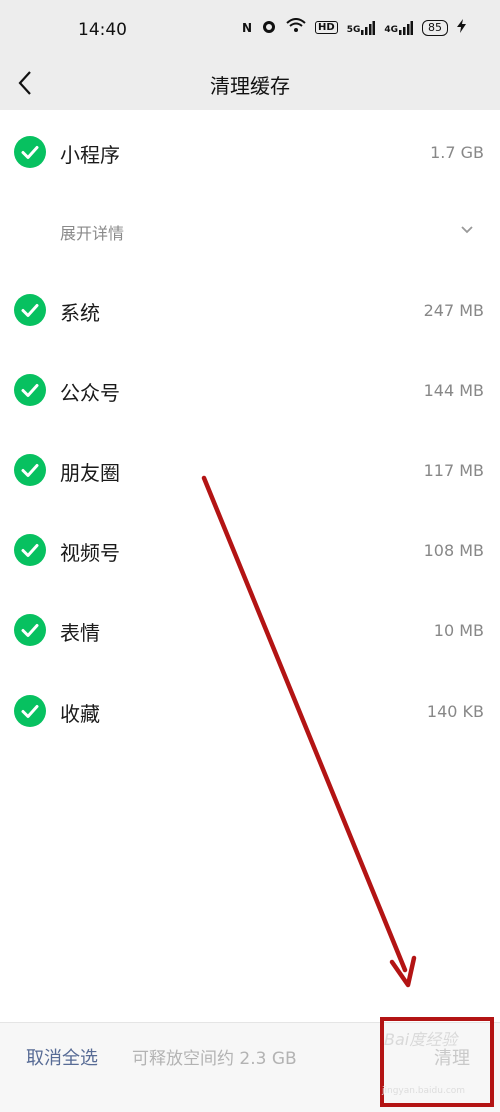  I want to click on charging-icon, so click(461, 27).